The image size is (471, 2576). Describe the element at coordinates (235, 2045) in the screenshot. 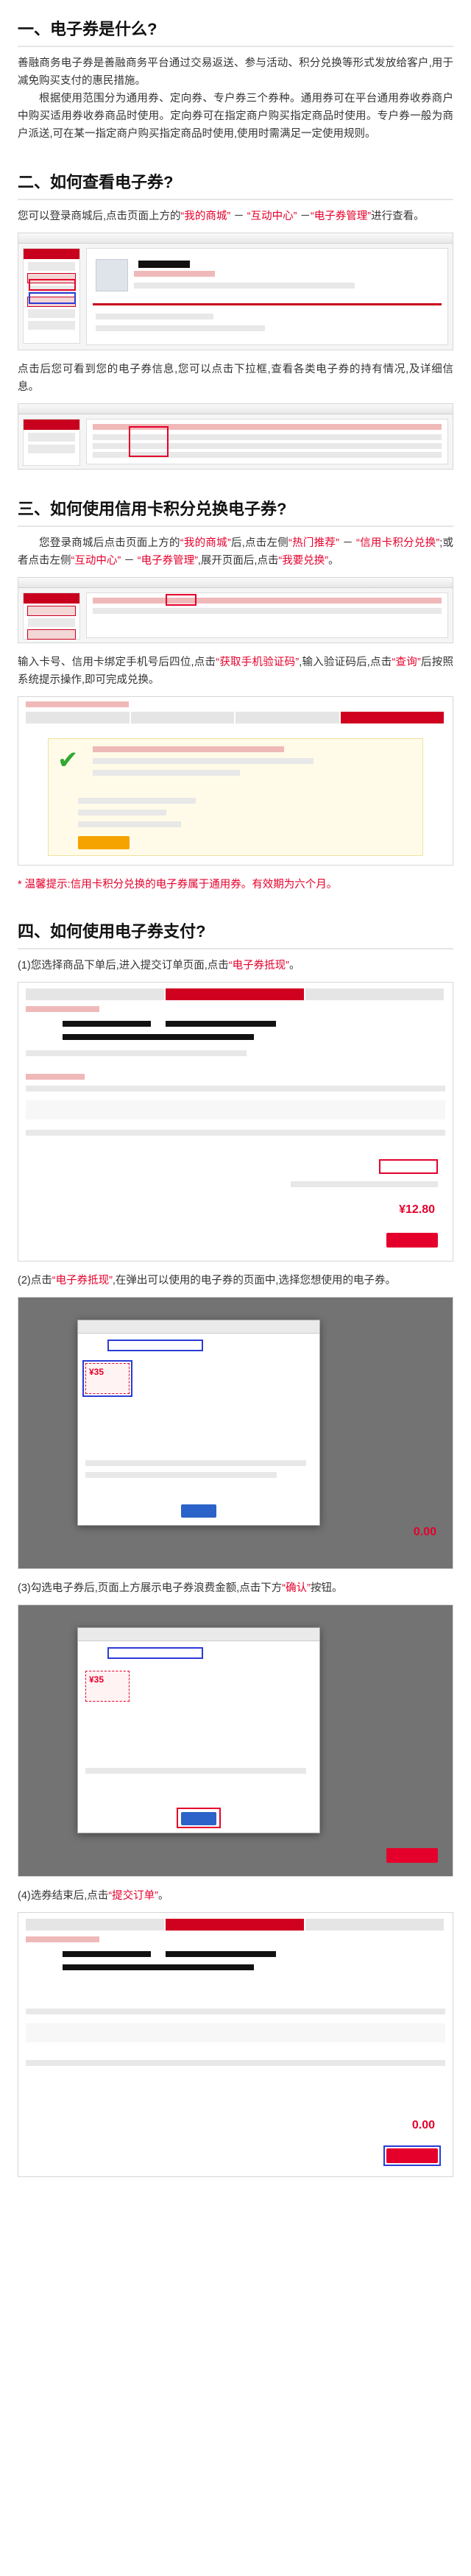

I see `screenshot-submit-order: 0.00` at that location.